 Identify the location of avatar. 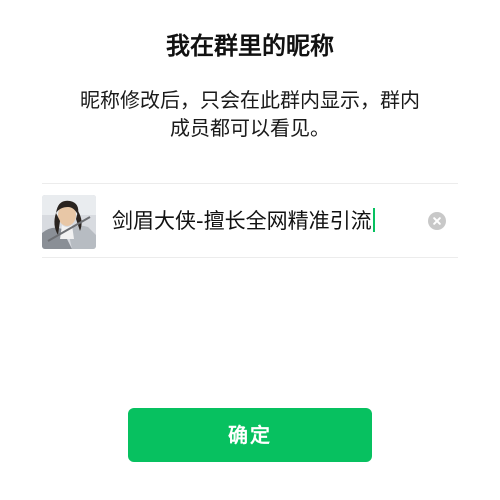
(69, 222).